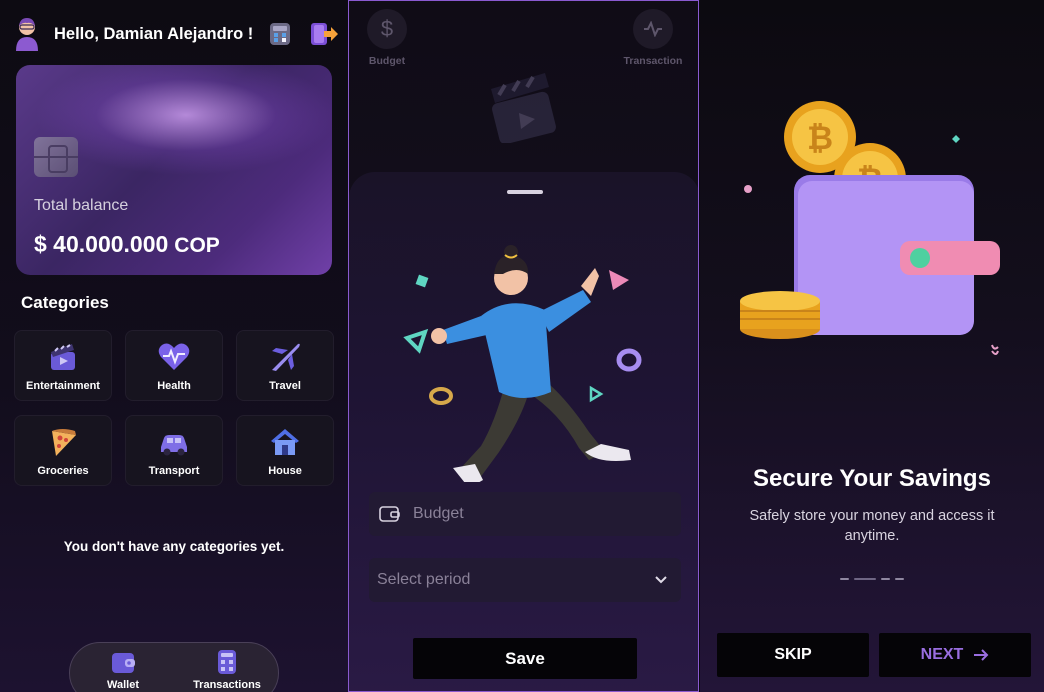 Image resolution: width=1044 pixels, height=692 pixels. I want to click on category-label: Health, so click(174, 386).